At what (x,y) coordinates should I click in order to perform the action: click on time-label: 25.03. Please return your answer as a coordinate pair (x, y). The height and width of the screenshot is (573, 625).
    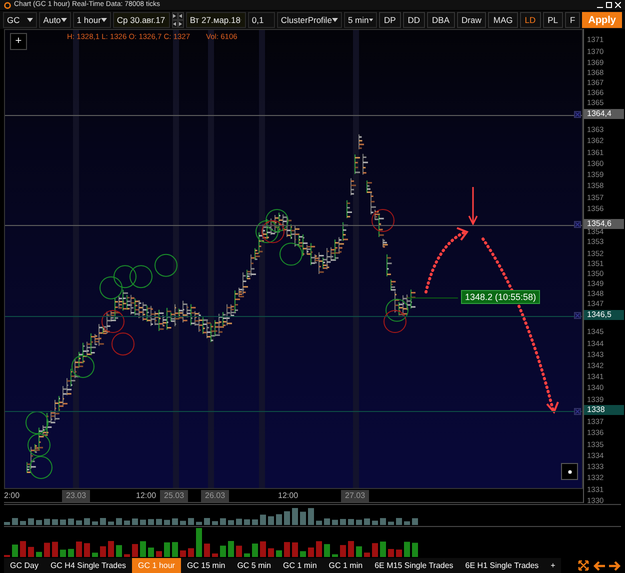
    Looking at the image, I should click on (174, 496).